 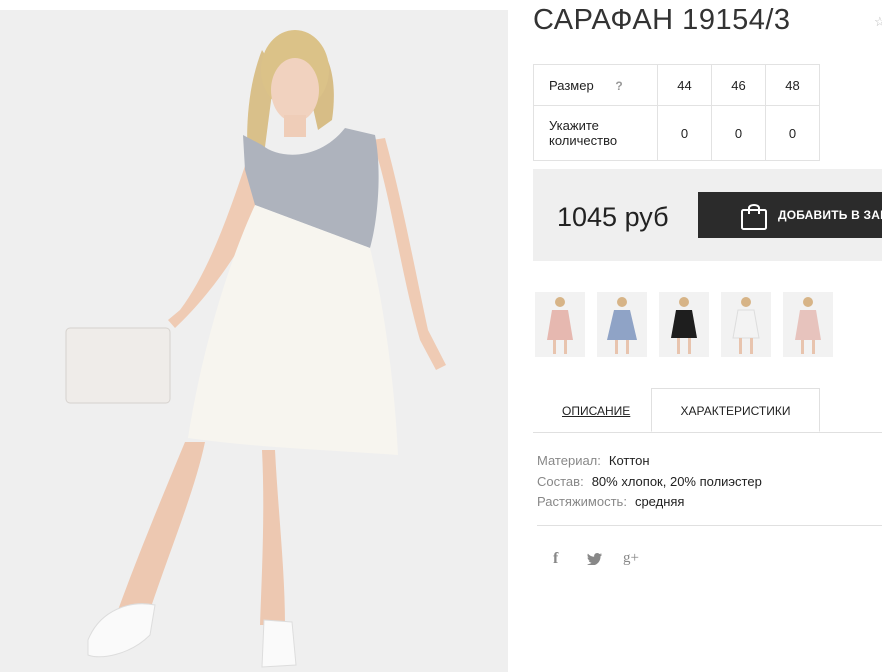 I want to click on thumbnail-black, so click(x=684, y=324).